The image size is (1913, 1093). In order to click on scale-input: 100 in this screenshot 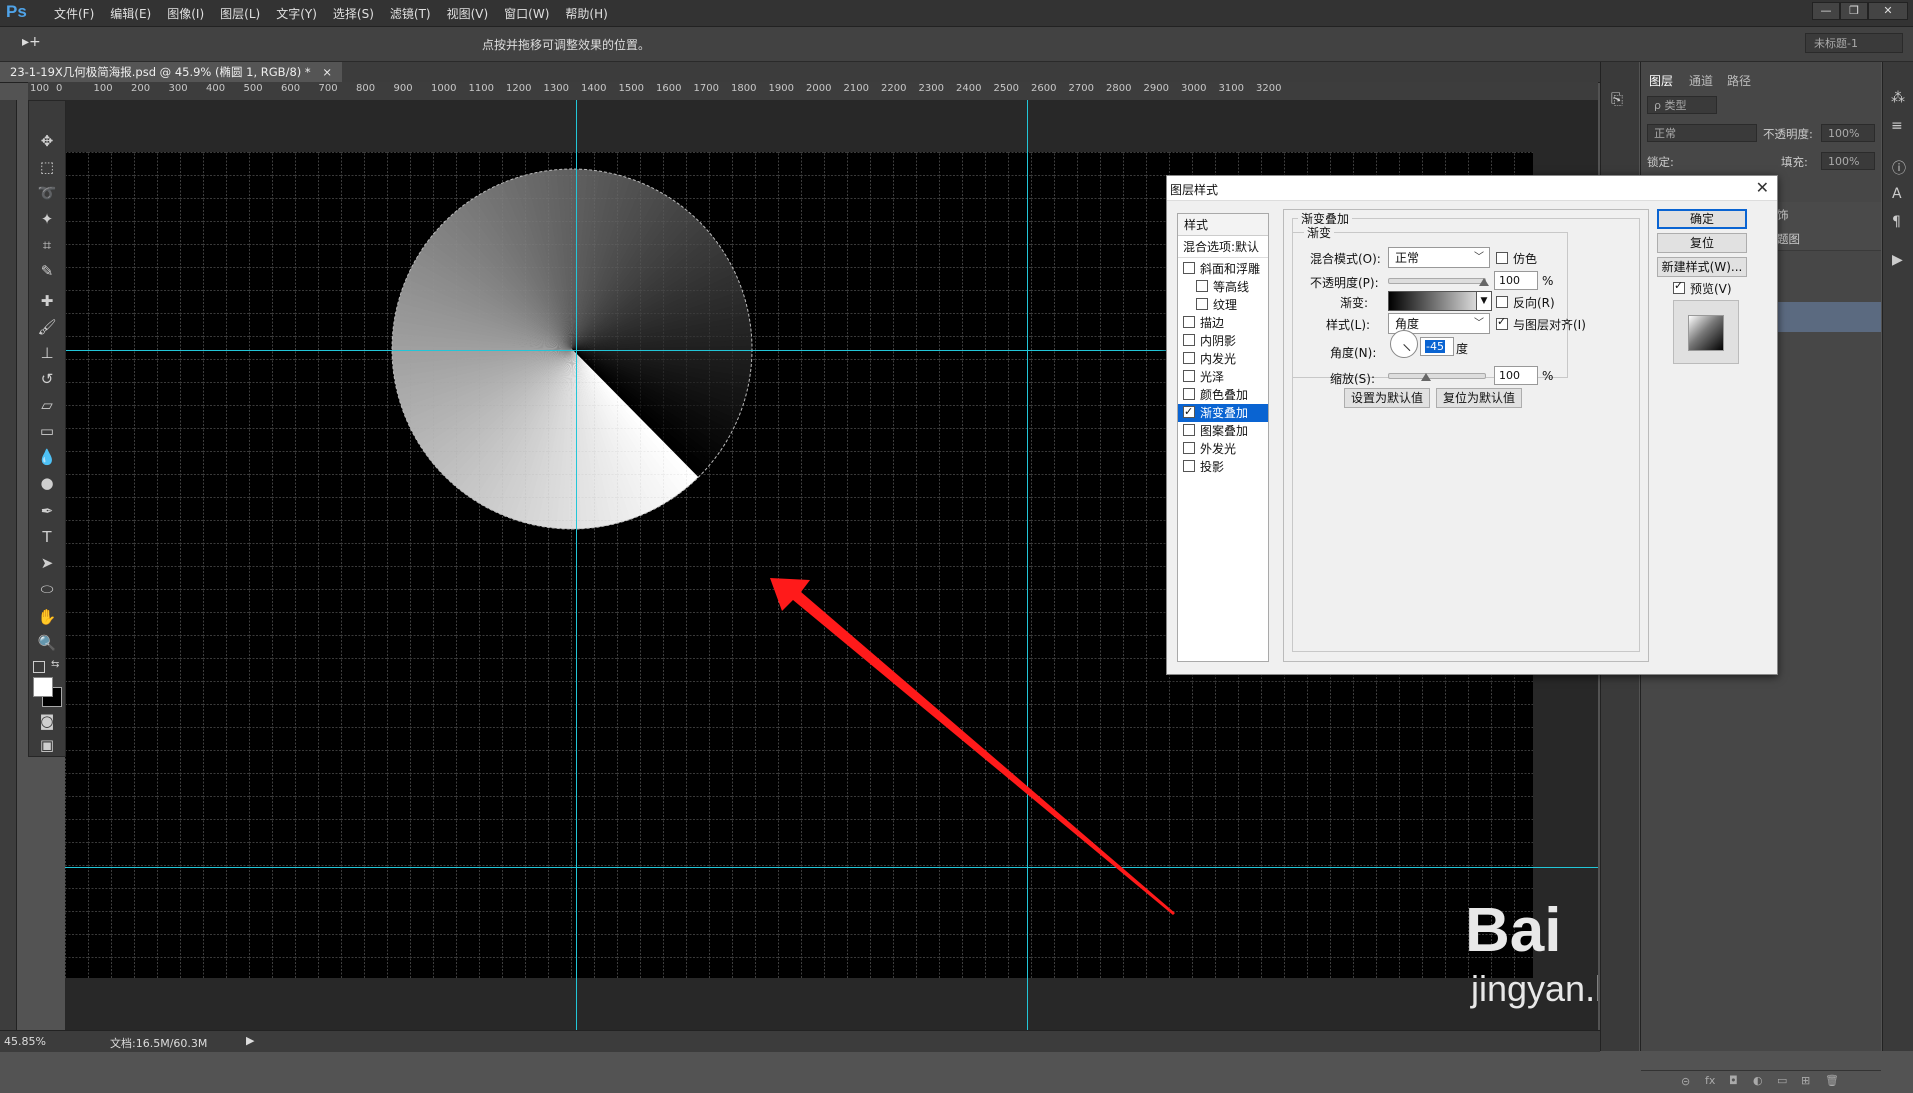, I will do `click(1516, 375)`.